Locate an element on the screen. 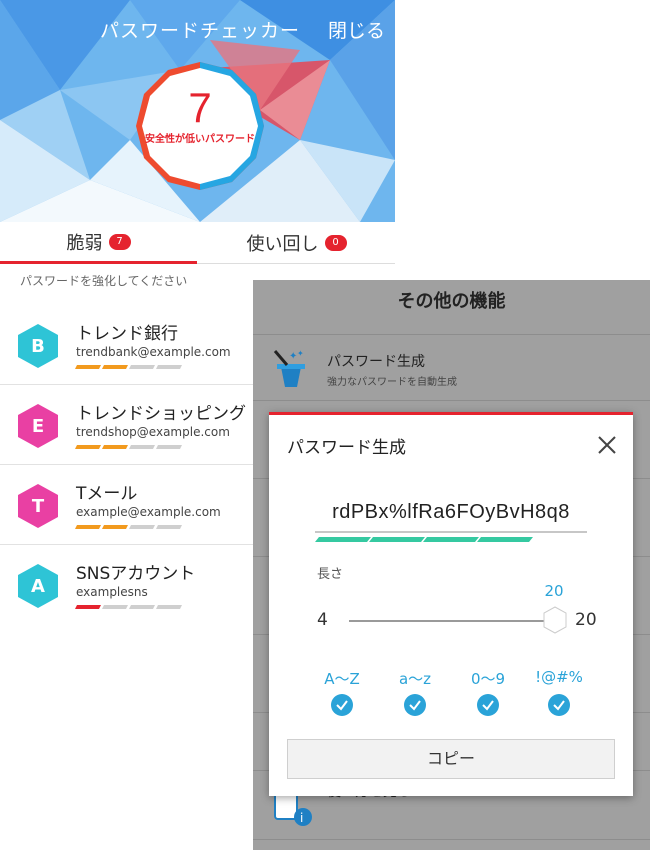 Image resolution: width=650 pixels, height=850 pixels. account-initial: T is located at coordinates (38, 506).